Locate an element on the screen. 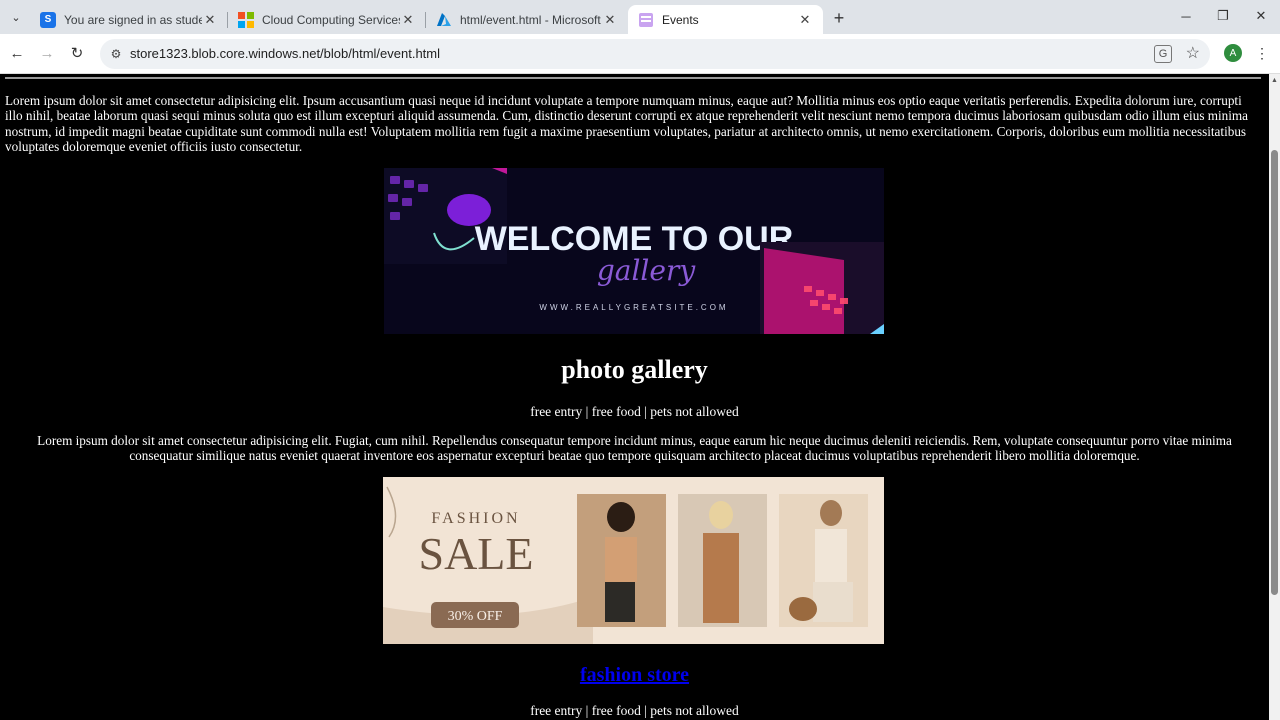 This screenshot has width=1280, height=720. scrollbar-thumb is located at coordinates (1274, 372).